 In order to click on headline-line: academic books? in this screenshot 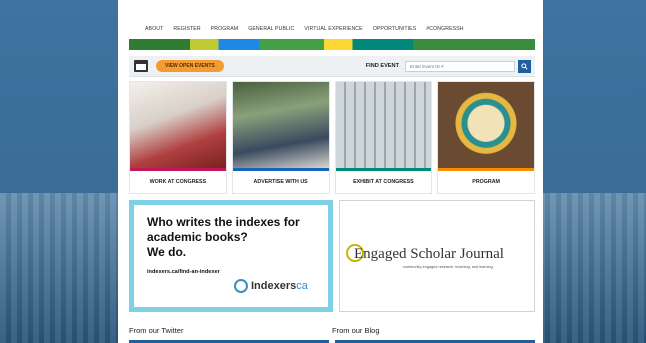, I will do `click(197, 237)`.